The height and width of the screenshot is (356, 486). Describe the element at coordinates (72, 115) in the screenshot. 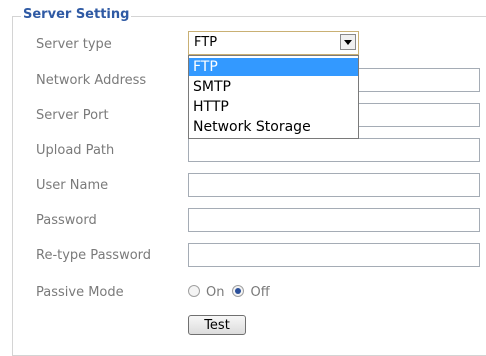

I see `server-port-label: Server Port` at that location.